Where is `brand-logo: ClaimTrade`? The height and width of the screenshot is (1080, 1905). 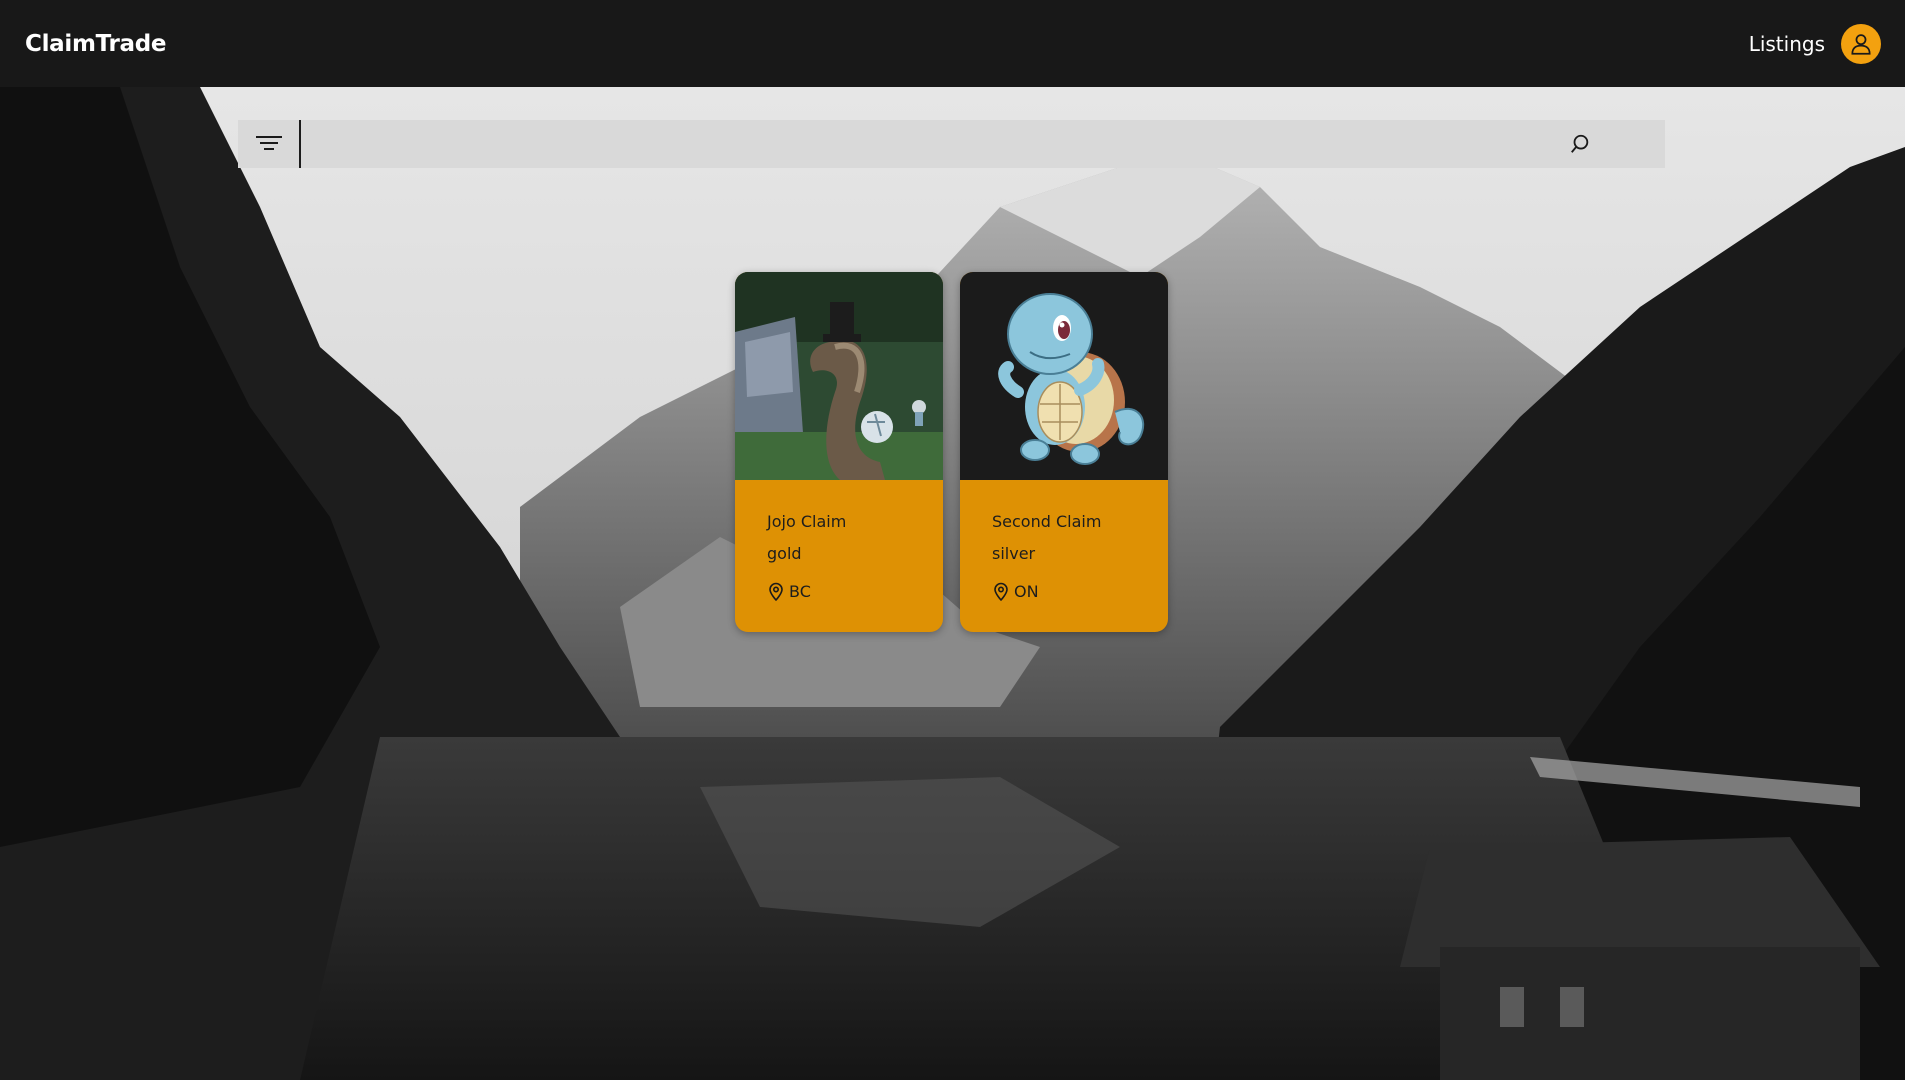 brand-logo: ClaimTrade is located at coordinates (96, 44).